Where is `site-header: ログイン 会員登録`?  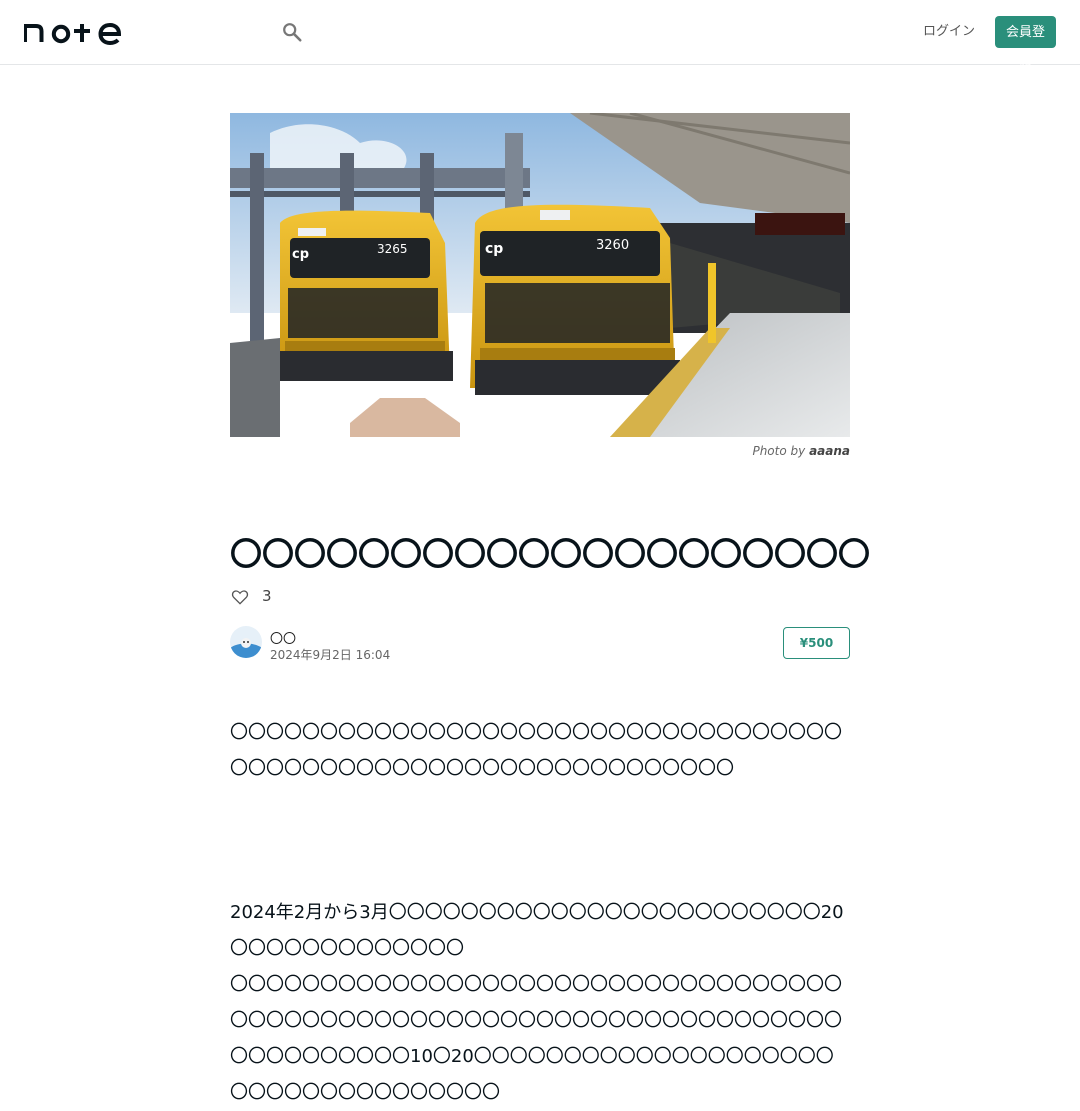 site-header: ログイン 会員登録 is located at coordinates (540, 36).